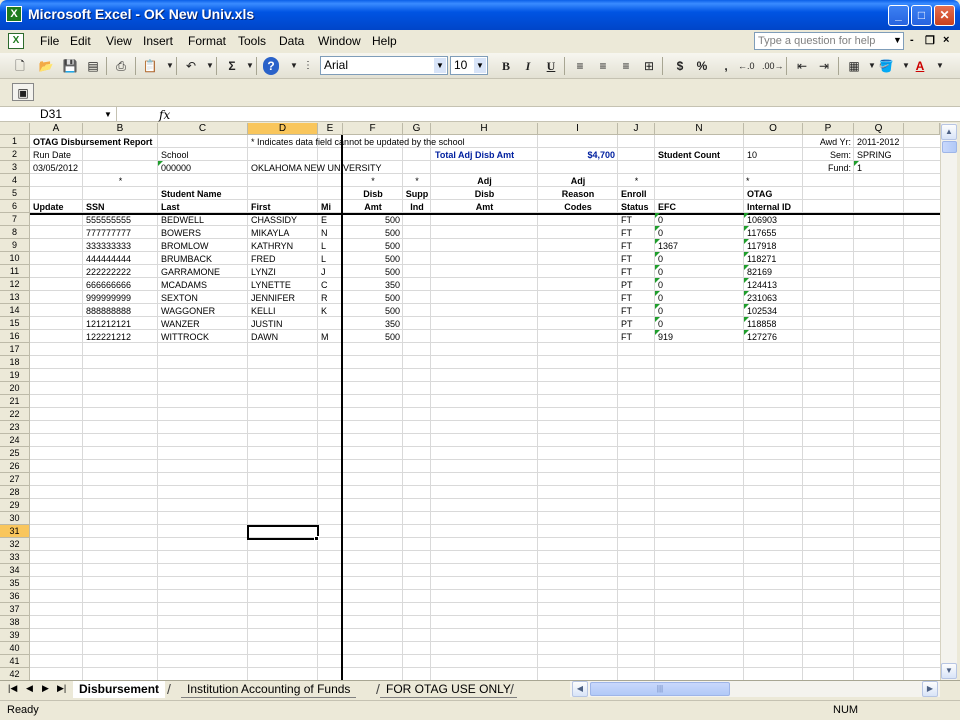 The width and height of the screenshot is (960, 720). What do you see at coordinates (560, 114) in the screenshot?
I see `formula-input` at bounding box center [560, 114].